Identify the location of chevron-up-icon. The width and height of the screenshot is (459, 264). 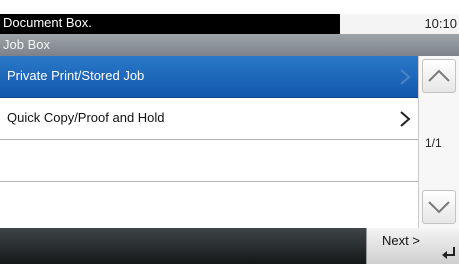
(439, 75).